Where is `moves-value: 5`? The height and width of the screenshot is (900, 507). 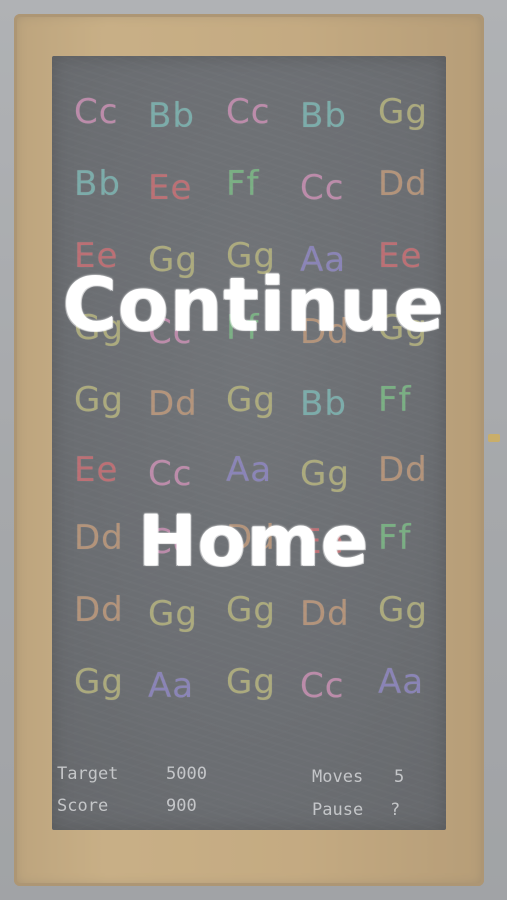 moves-value: 5 is located at coordinates (399, 777).